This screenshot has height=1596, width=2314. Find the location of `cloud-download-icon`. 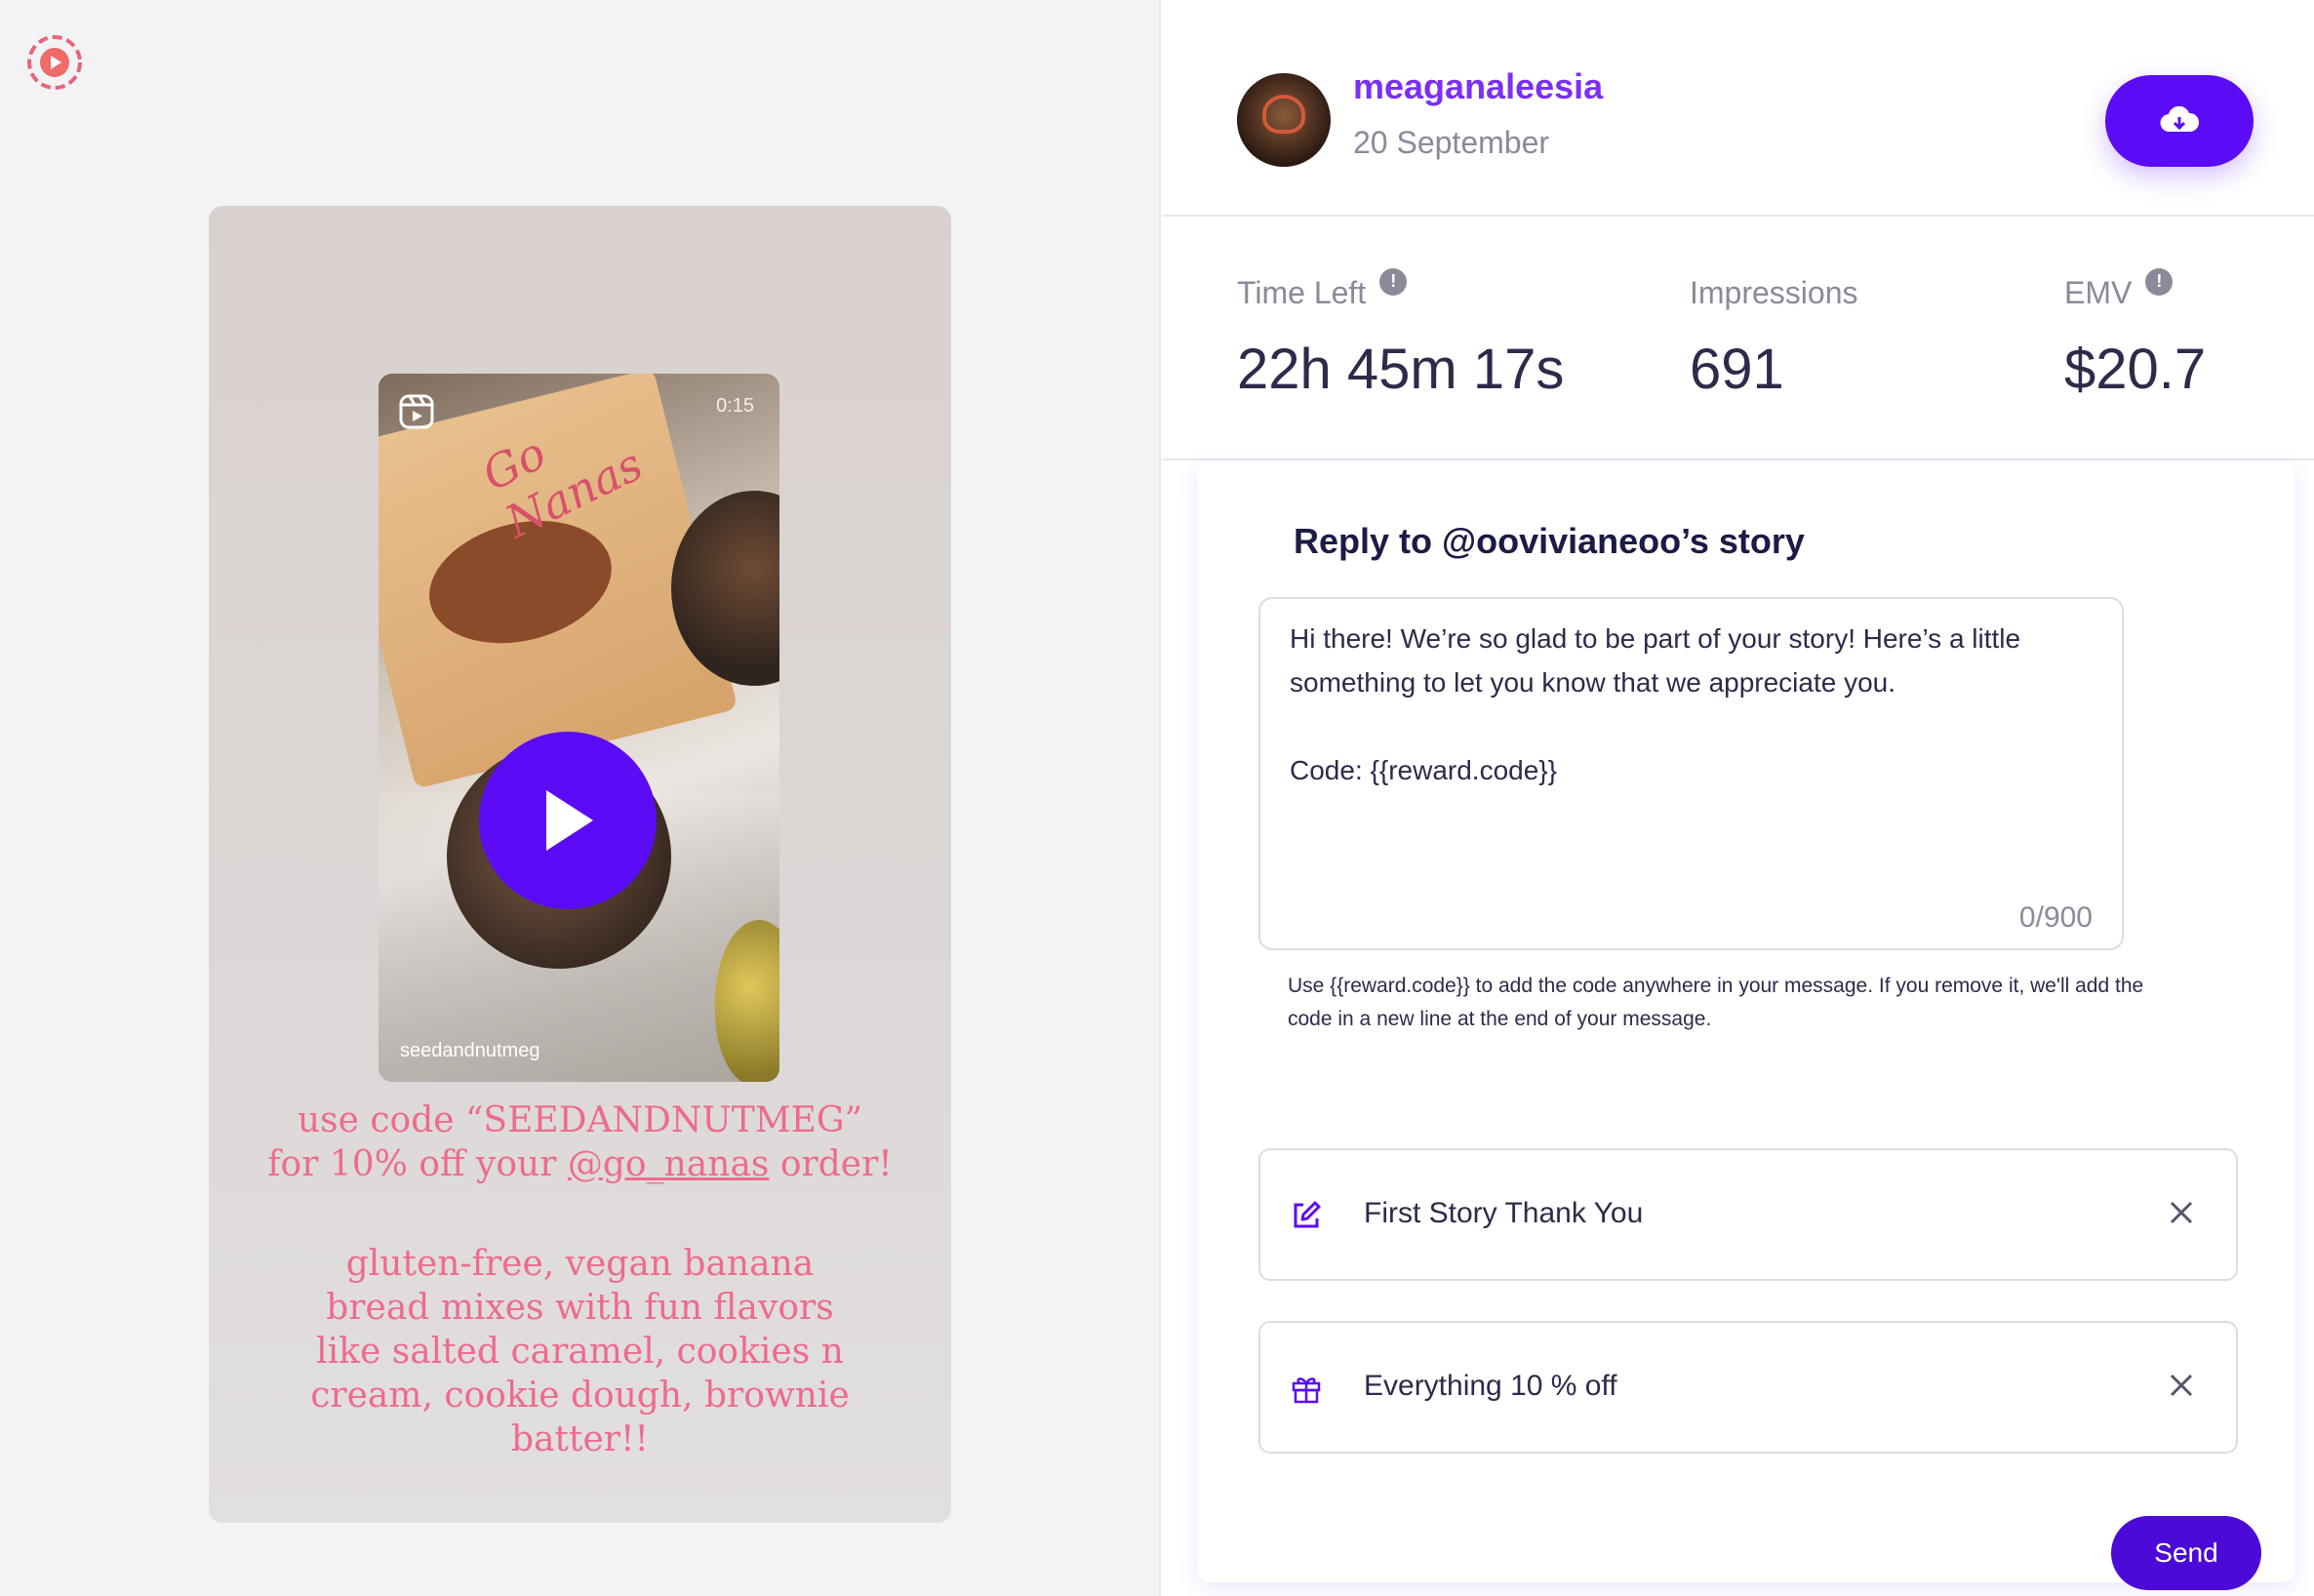

cloud-download-icon is located at coordinates (2179, 120).